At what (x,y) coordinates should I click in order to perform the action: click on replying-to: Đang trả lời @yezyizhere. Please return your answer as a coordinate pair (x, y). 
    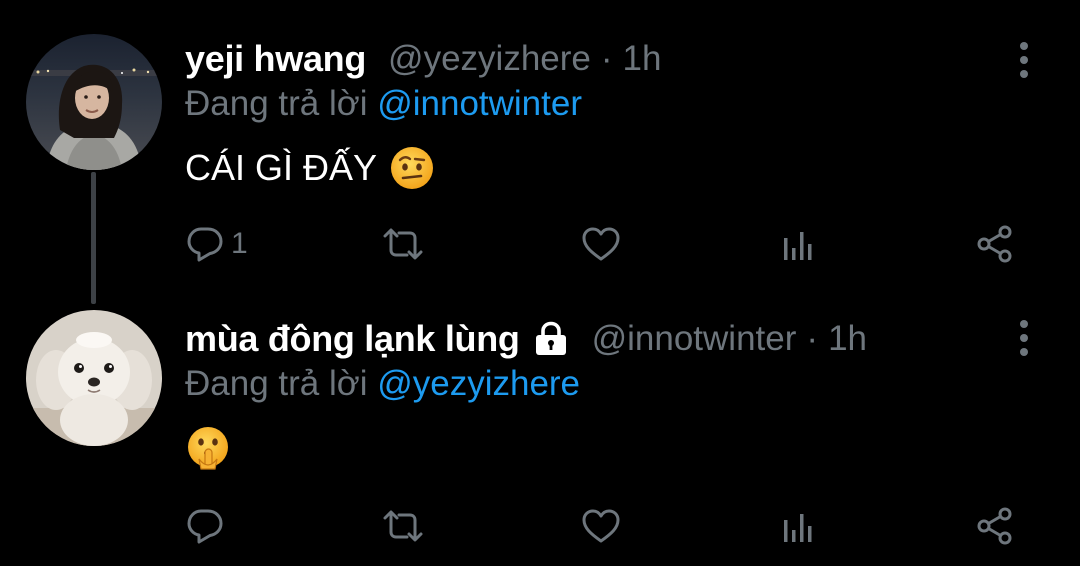
    Looking at the image, I should click on (382, 384).